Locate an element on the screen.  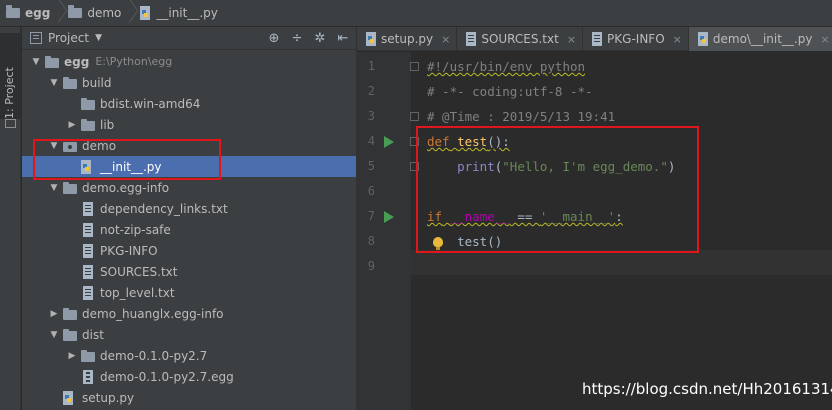
tree-item: ▶ demo-0.1.0-py2.7 is located at coordinates (189, 355).